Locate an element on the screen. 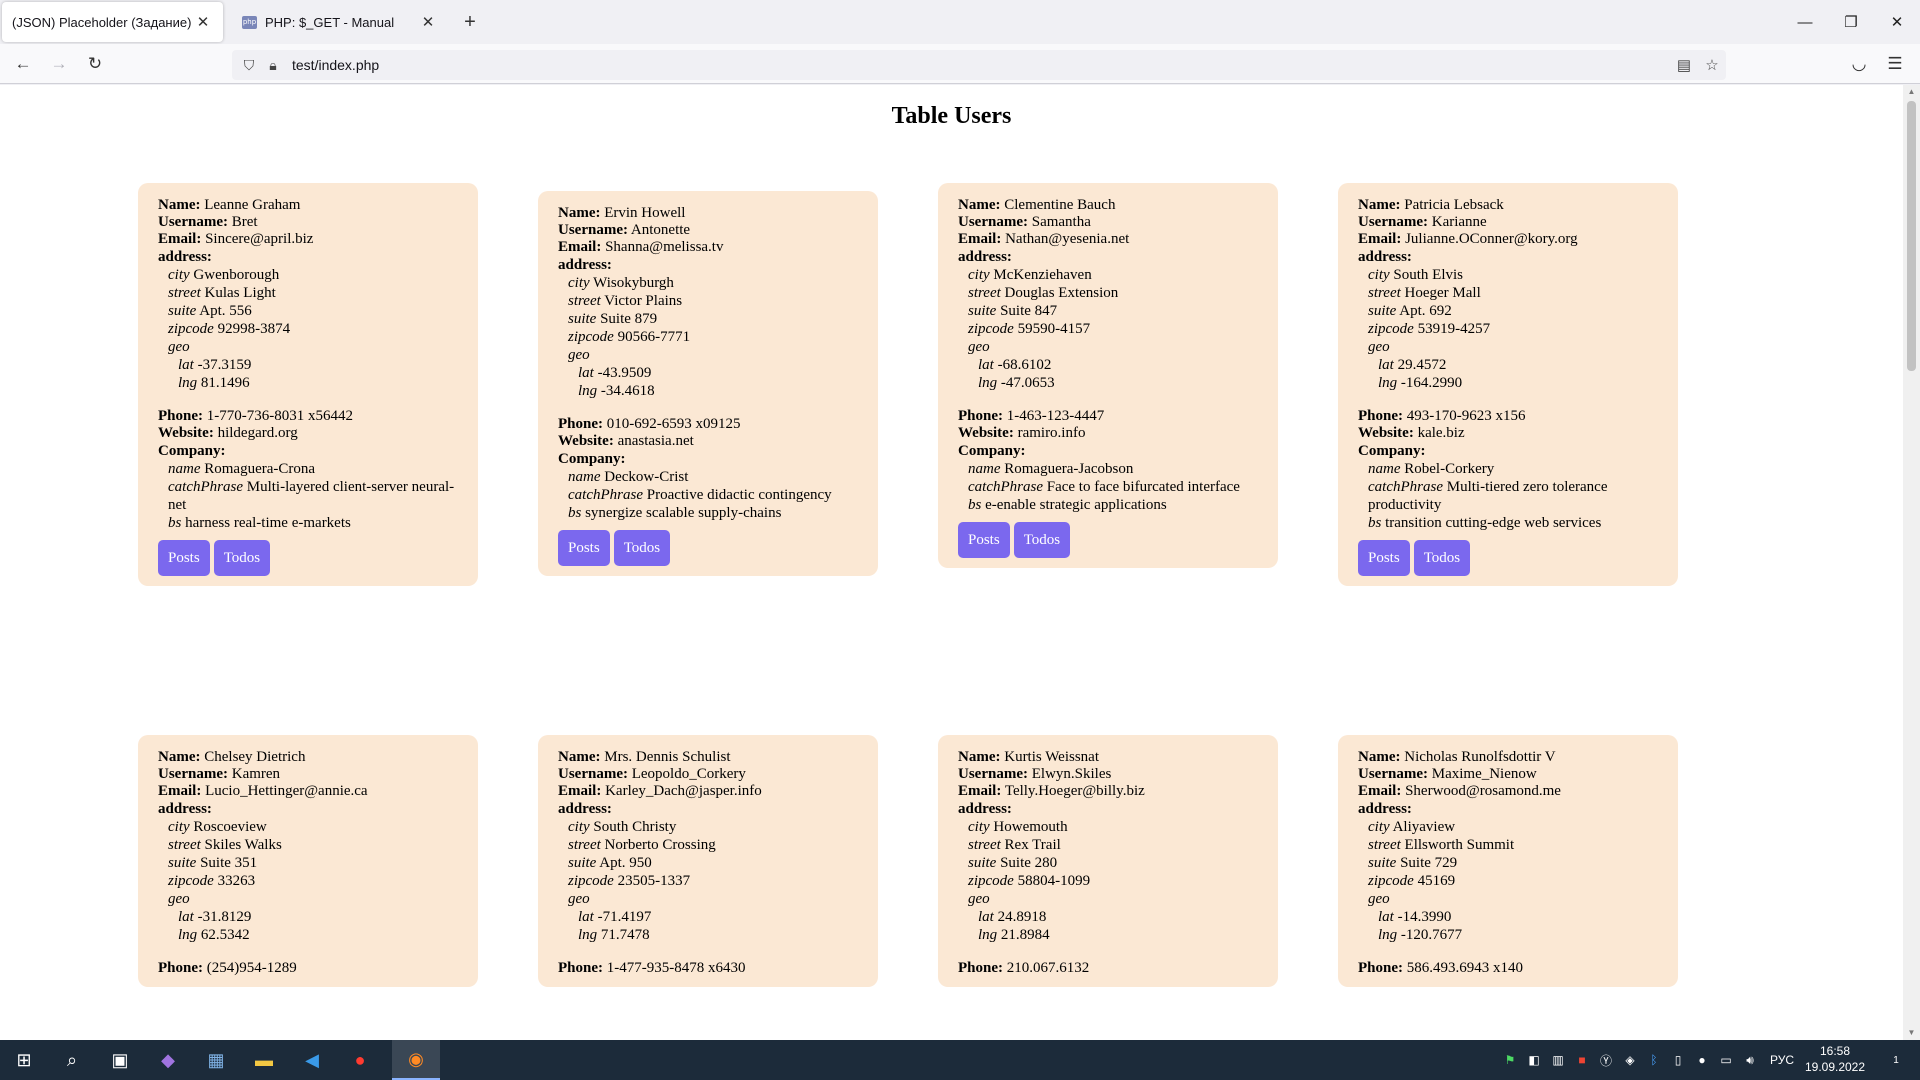 The width and height of the screenshot is (1920, 1080). address-street: street Victor Plains is located at coordinates (708, 301).